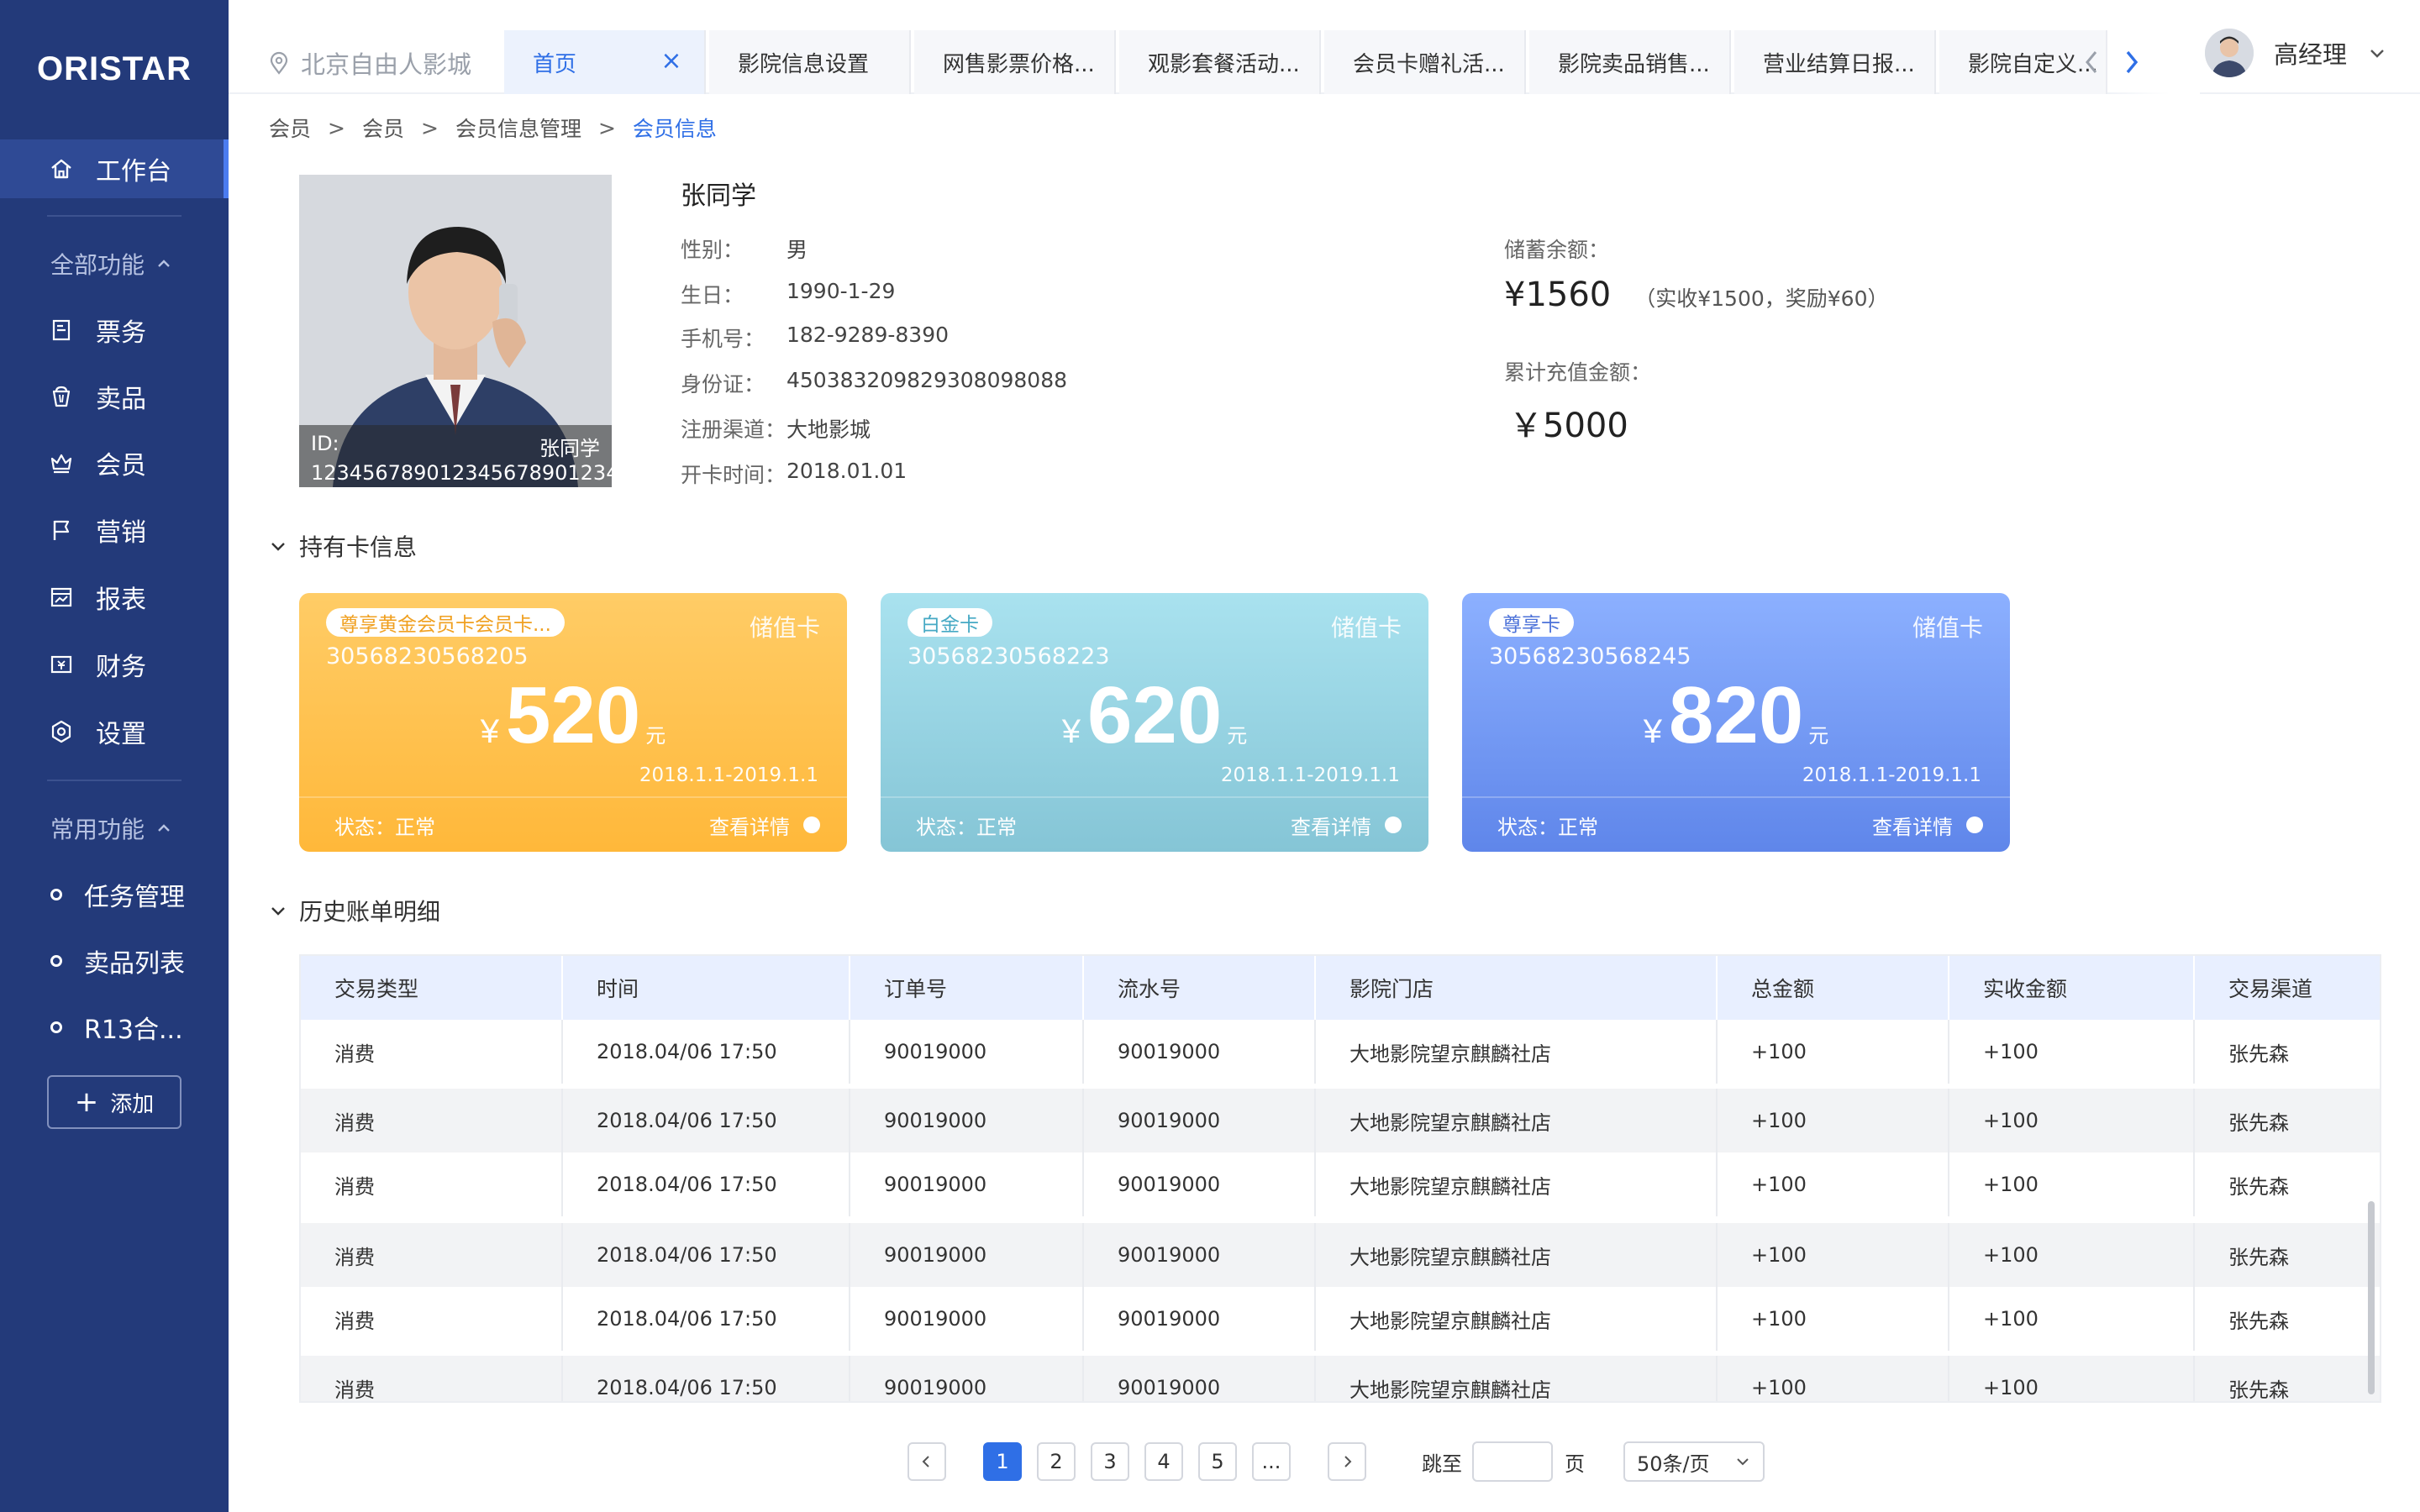 The image size is (2420, 1512). What do you see at coordinates (2131, 62) in the screenshot?
I see `chevron-right-icon` at bounding box center [2131, 62].